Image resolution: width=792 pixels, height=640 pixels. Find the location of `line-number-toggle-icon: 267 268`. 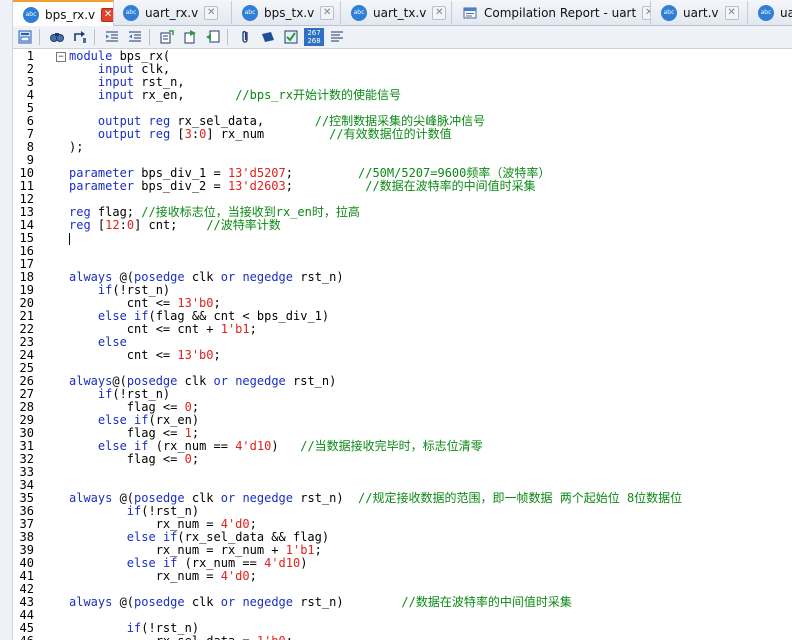

line-number-toggle-icon: 267 268 is located at coordinates (314, 37).